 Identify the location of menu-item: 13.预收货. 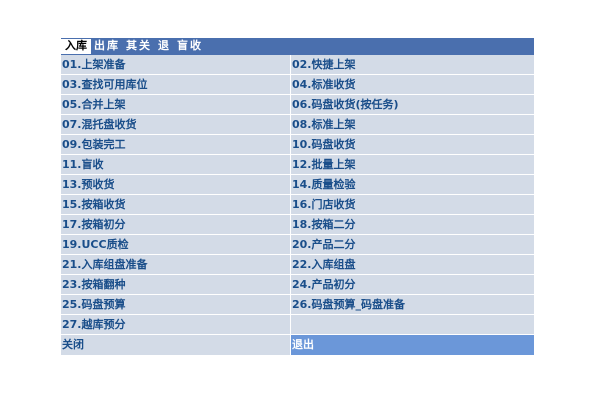
(175, 185).